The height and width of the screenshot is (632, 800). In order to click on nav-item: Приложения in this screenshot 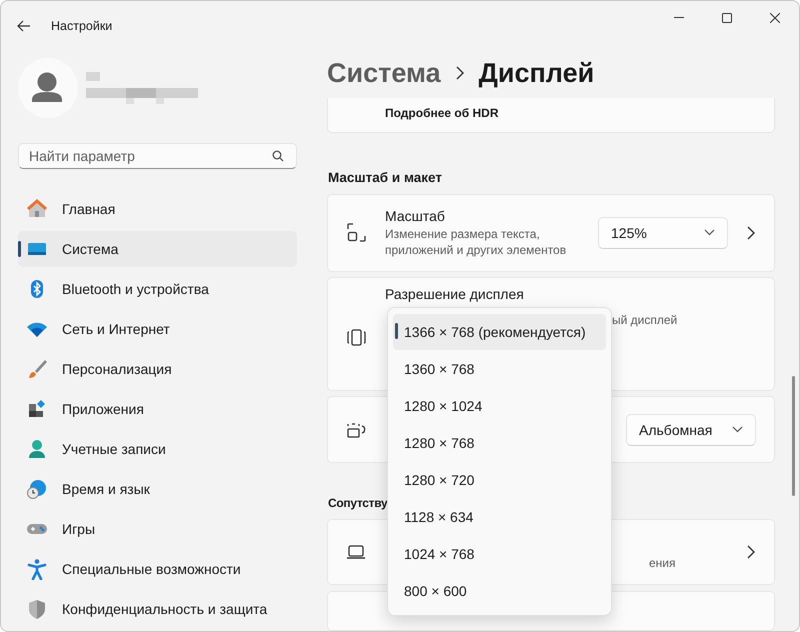, I will do `click(157, 409)`.